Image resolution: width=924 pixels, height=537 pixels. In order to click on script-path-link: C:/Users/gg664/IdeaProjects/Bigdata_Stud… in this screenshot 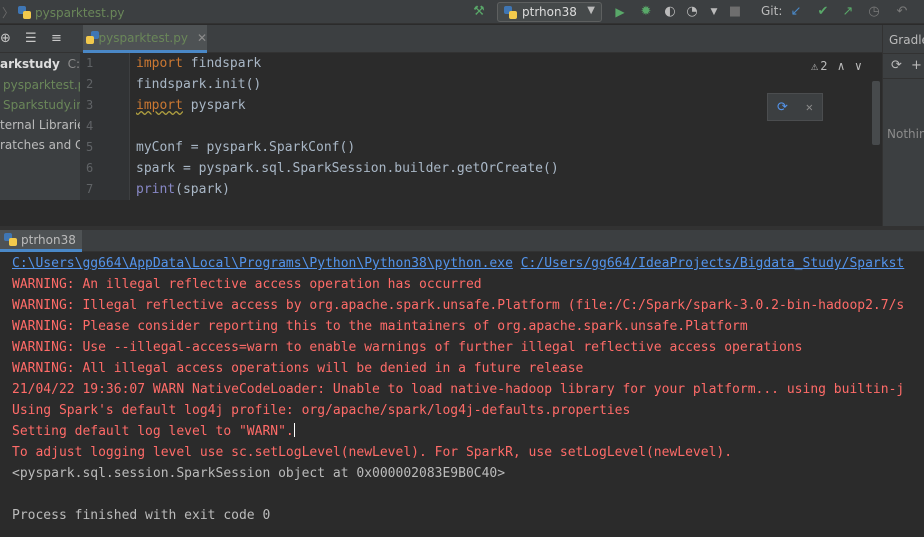, I will do `click(713, 263)`.